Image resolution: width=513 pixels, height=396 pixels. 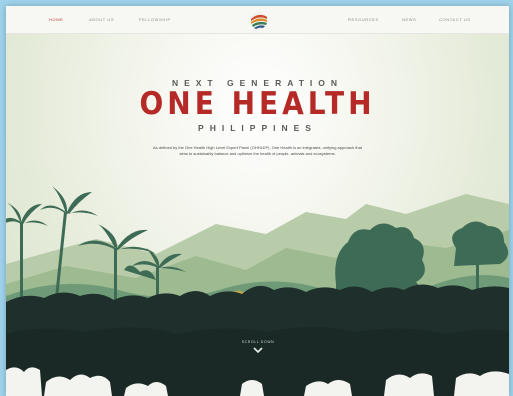 What do you see at coordinates (56, 19) in the screenshot?
I see `nav-home: HOME` at bounding box center [56, 19].